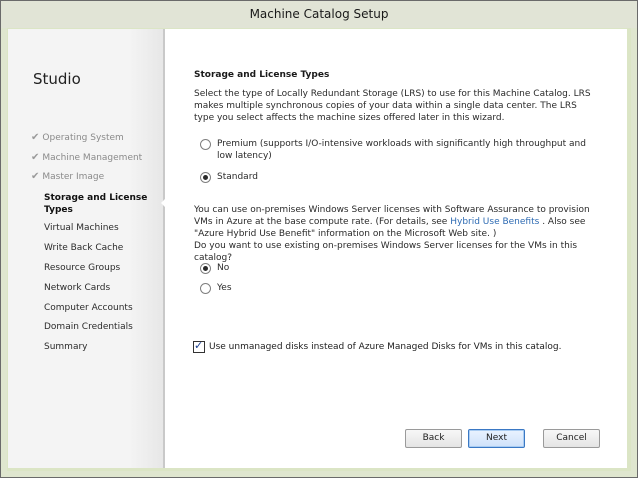 This screenshot has width=638, height=478. I want to click on page-title: Storage and License Types, so click(262, 75).